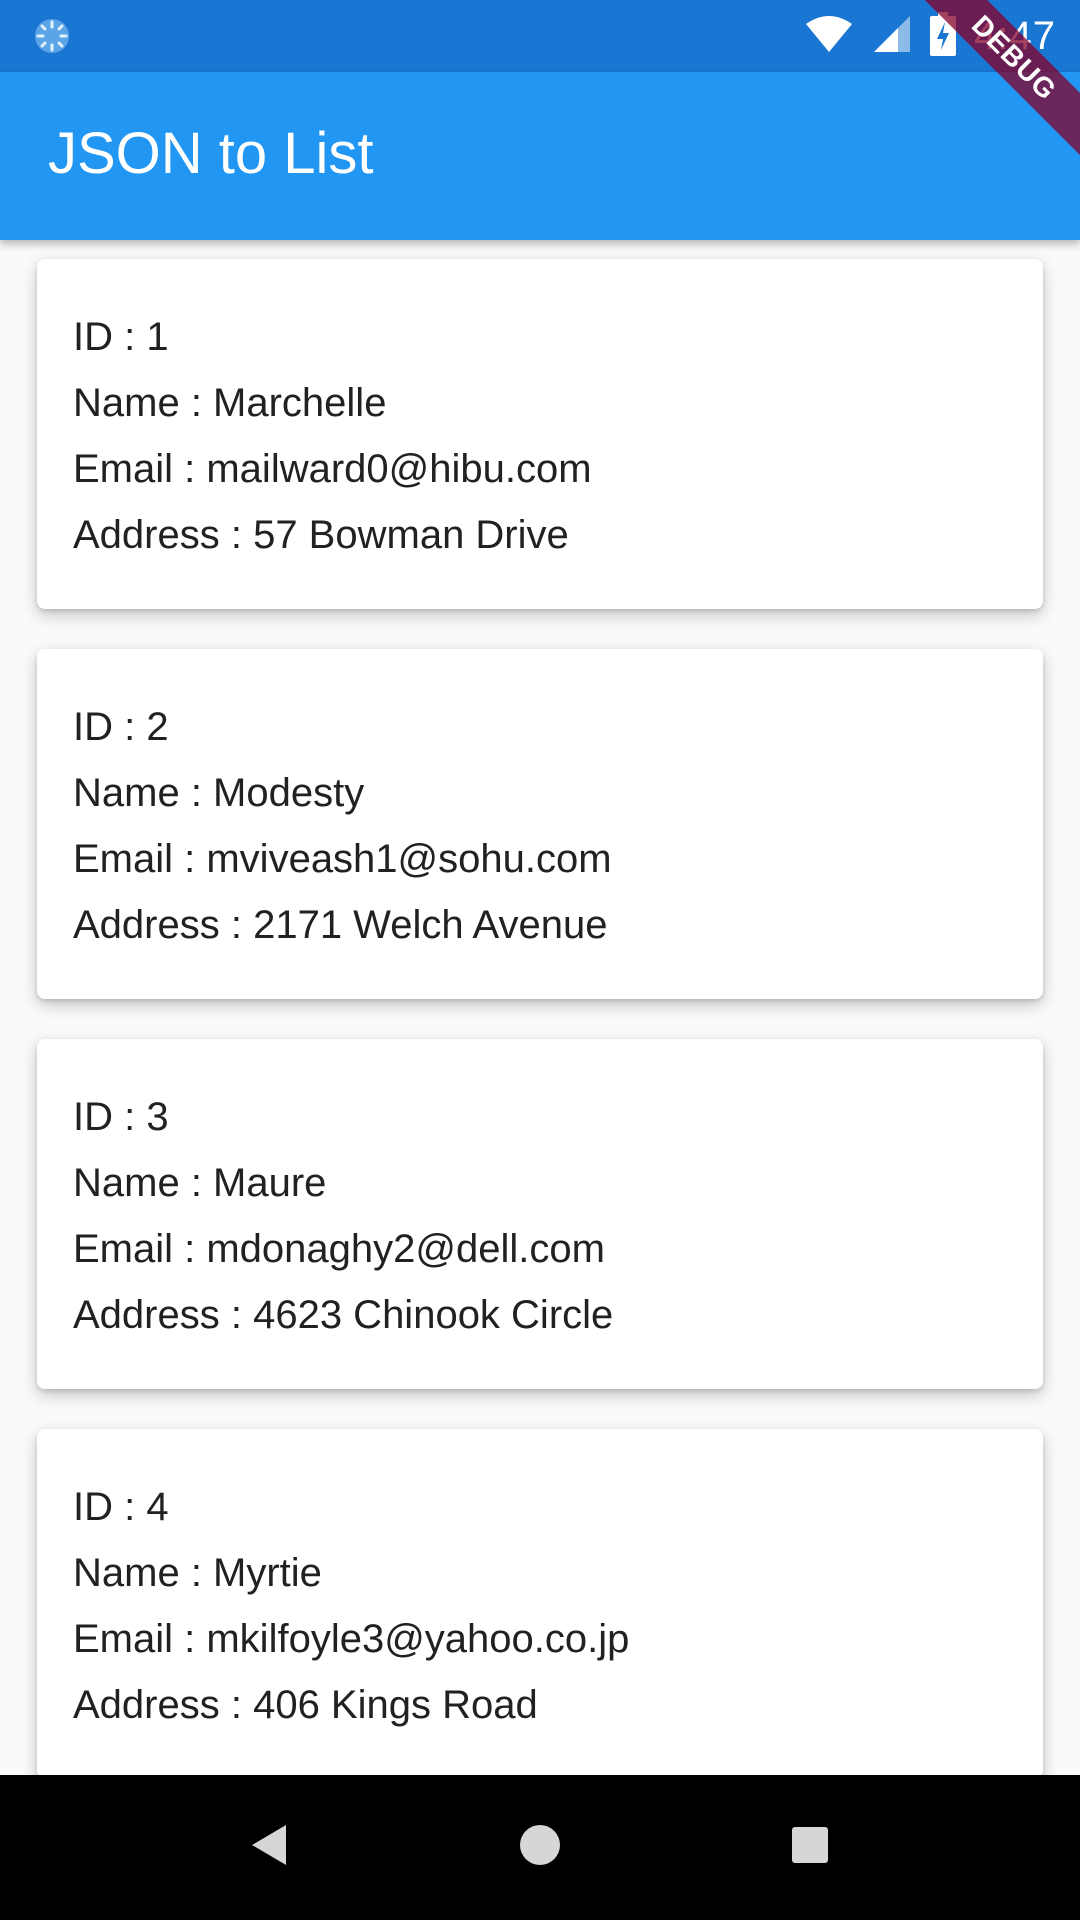 The height and width of the screenshot is (1920, 1080). What do you see at coordinates (339, 1249) in the screenshot?
I see `item-email: Email : mdonaghy2@dell.com` at bounding box center [339, 1249].